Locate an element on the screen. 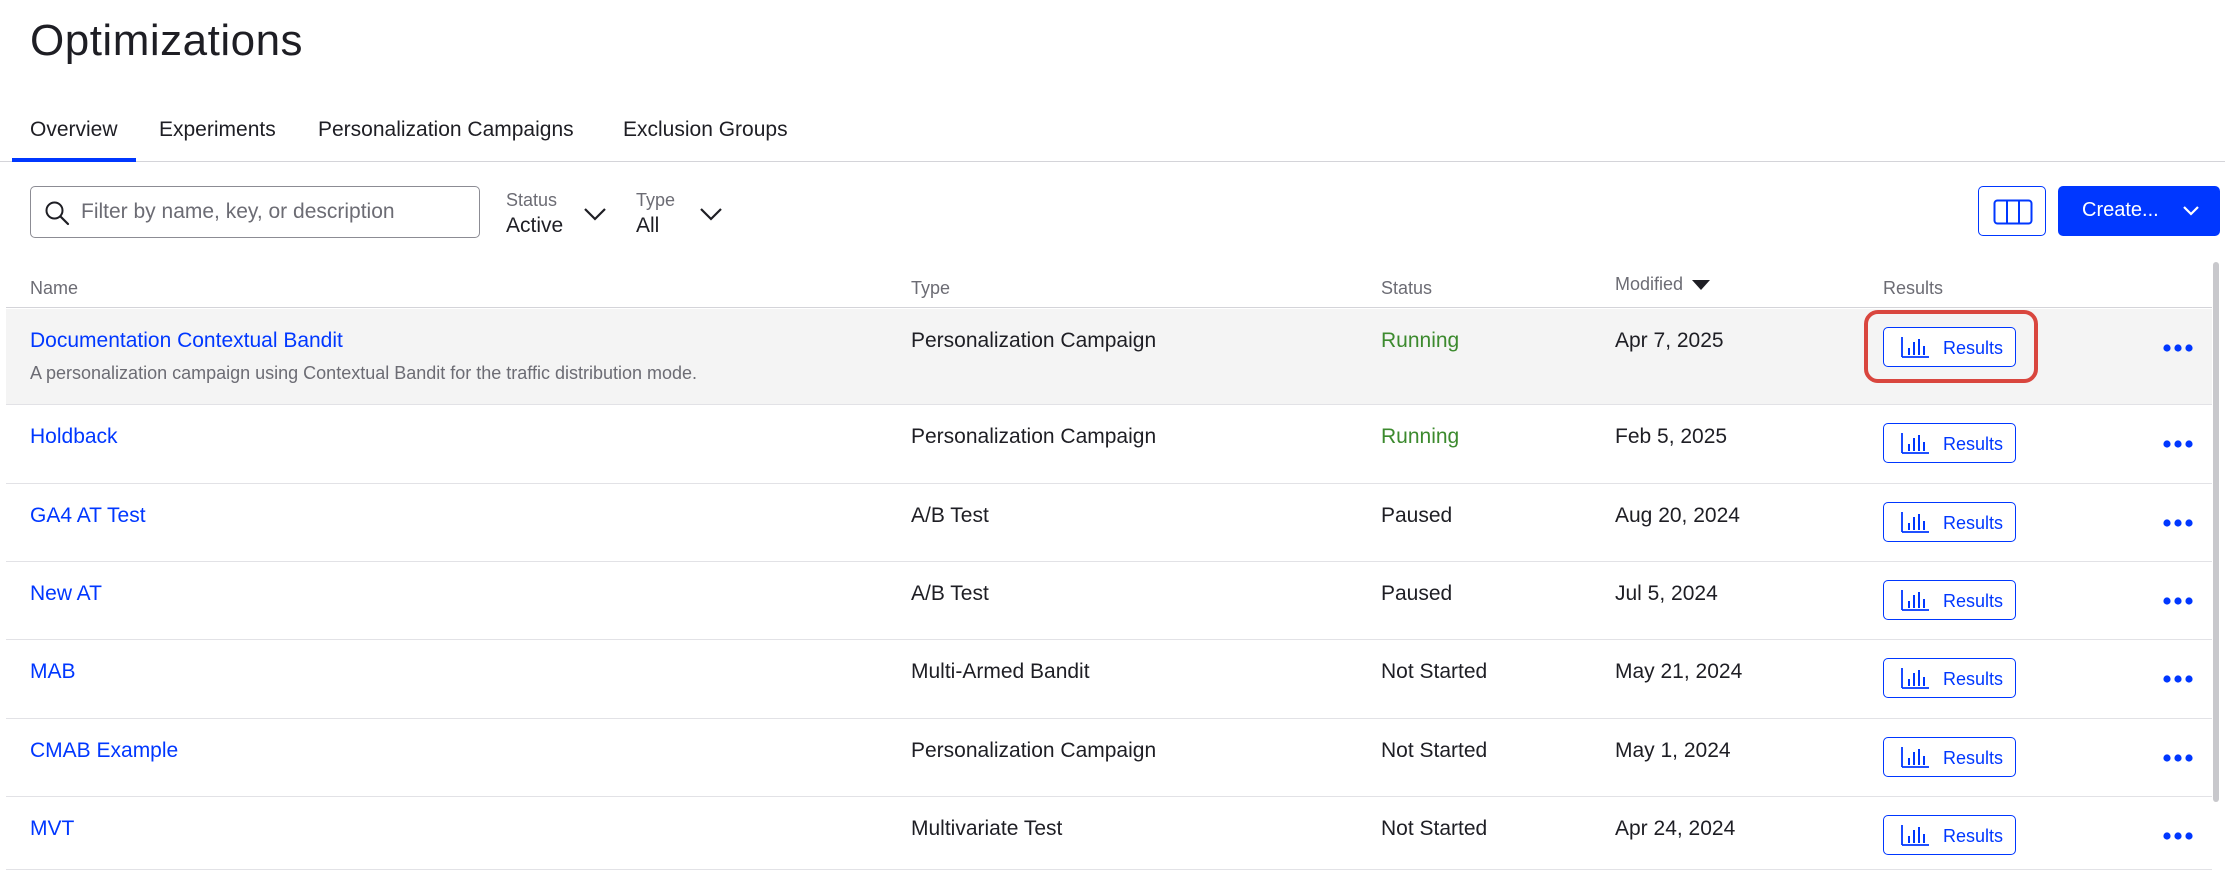 This screenshot has width=2225, height=870. table-row: New AT A/B Test Paused Jul 5, 2024 Results is located at coordinates (1109, 601).